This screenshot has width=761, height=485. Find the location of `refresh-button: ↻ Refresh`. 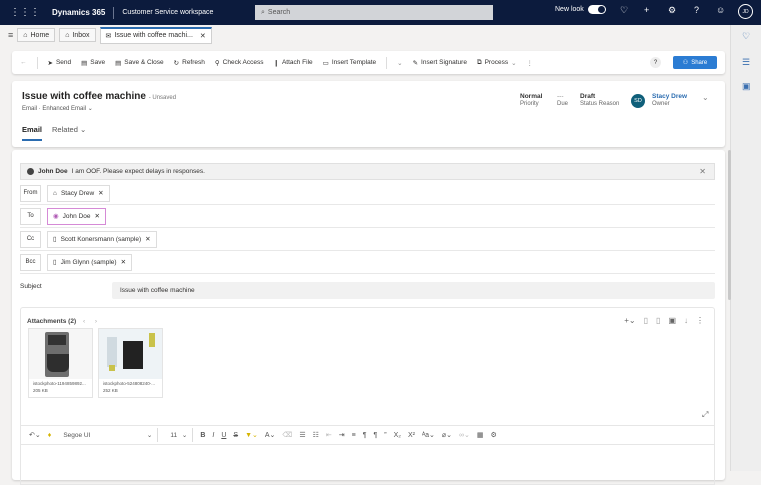

refresh-button: ↻ Refresh is located at coordinates (189, 63).